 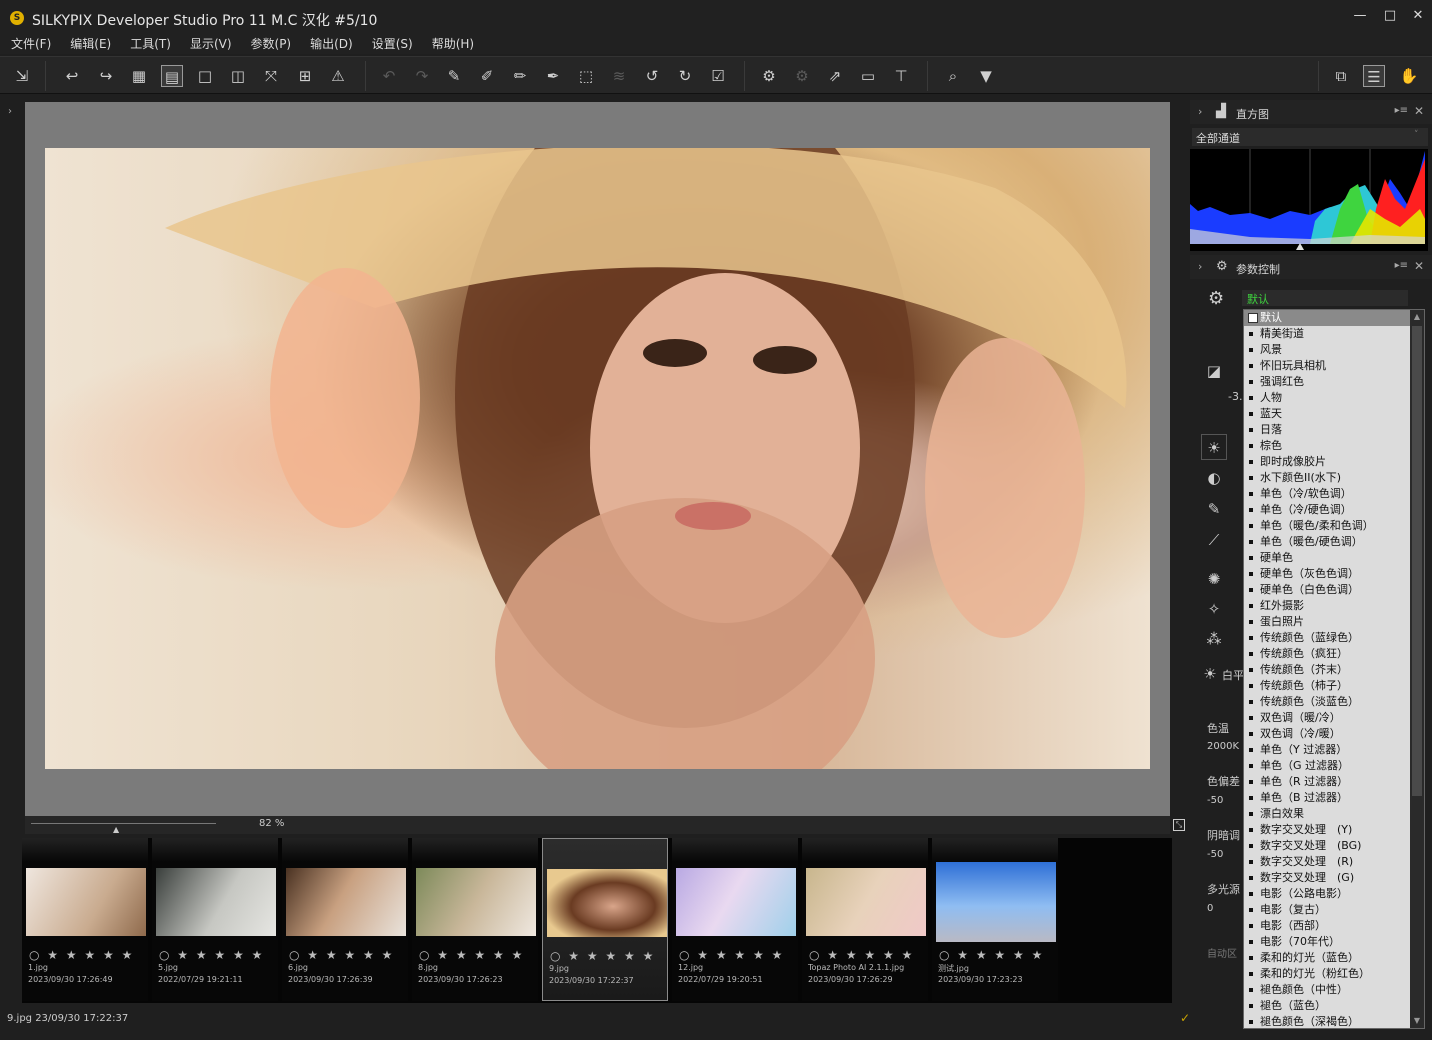 What do you see at coordinates (1327, 654) in the screenshot?
I see `preset-option: 传统颜色（疯狂）` at bounding box center [1327, 654].